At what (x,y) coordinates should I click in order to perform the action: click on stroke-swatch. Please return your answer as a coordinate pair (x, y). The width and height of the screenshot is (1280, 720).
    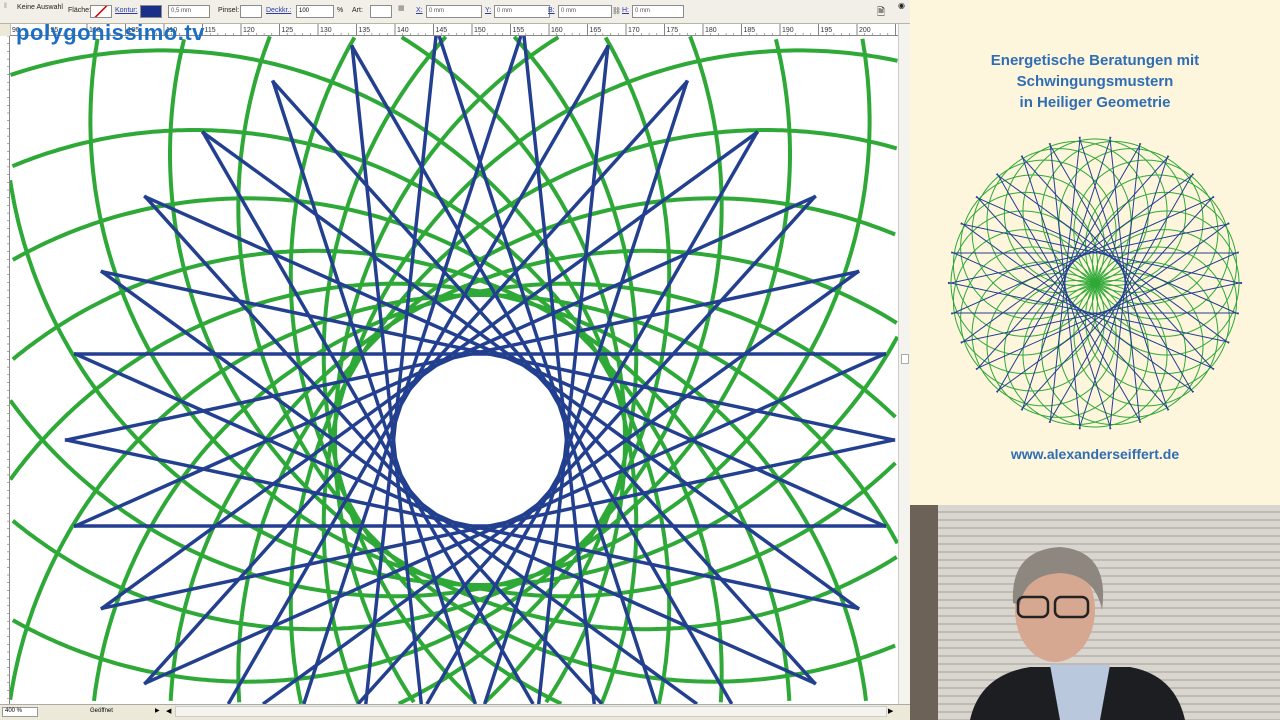
    Looking at the image, I should click on (151, 11).